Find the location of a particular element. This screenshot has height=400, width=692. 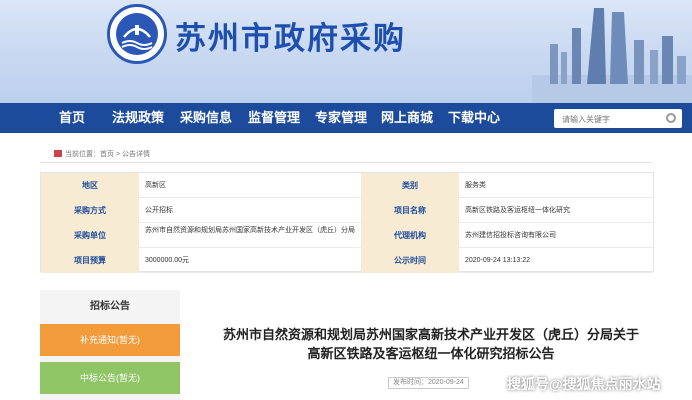

supplement-notice-button: 补充通知(暂无) is located at coordinates (110, 340).